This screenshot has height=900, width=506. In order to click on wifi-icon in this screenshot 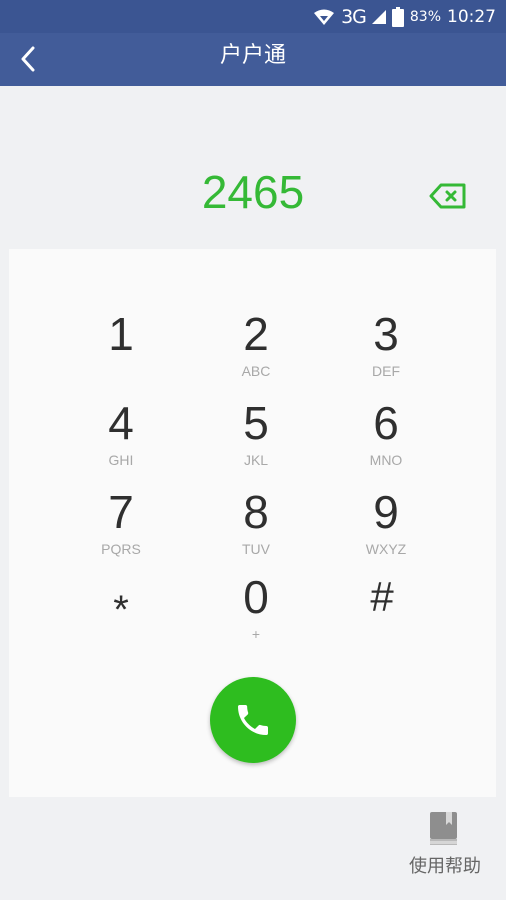, I will do `click(324, 17)`.